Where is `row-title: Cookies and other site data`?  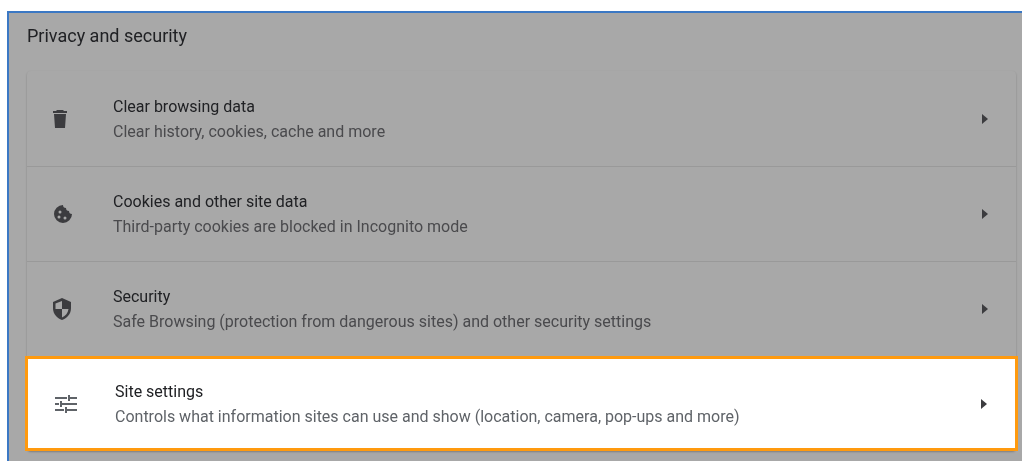
row-title: Cookies and other site data is located at coordinates (211, 201).